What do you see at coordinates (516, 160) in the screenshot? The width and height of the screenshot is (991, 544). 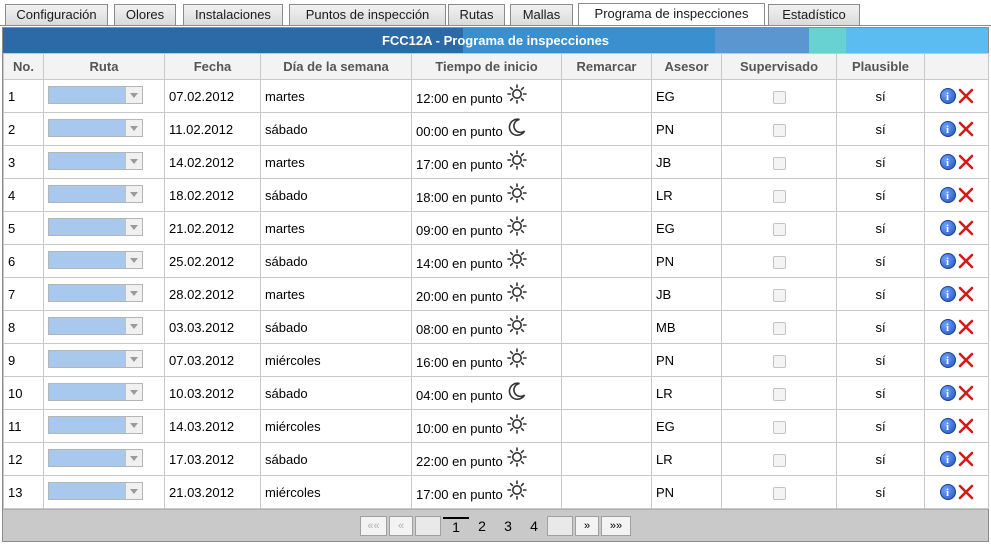 I see `sun-icon` at bounding box center [516, 160].